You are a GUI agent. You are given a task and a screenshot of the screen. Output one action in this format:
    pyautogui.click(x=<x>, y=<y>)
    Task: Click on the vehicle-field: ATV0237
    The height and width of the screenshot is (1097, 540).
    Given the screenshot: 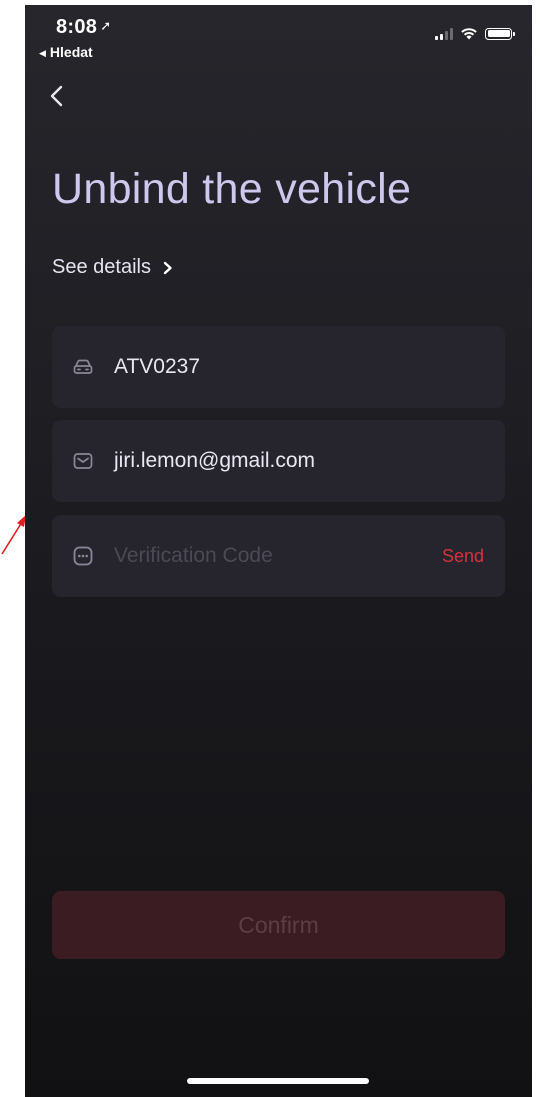 What is the action you would take?
    pyautogui.click(x=278, y=367)
    